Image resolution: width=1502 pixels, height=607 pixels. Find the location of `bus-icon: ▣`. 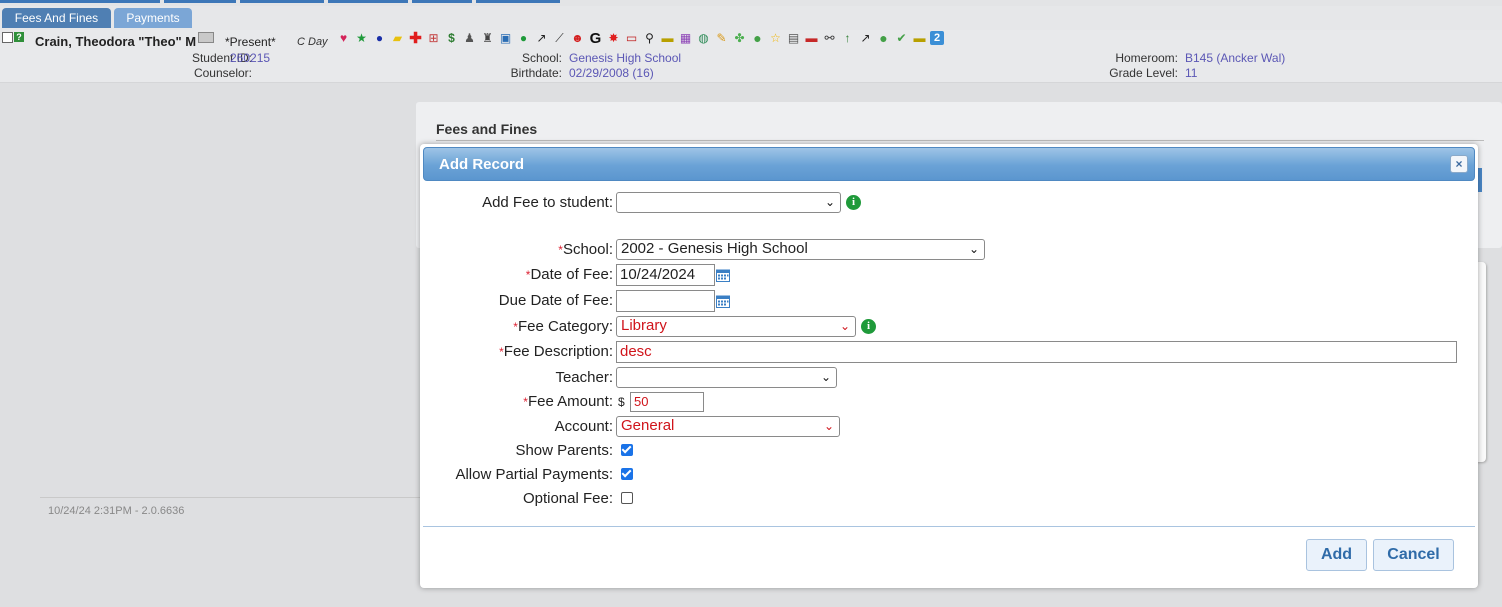

bus-icon: ▣ is located at coordinates (505, 38).